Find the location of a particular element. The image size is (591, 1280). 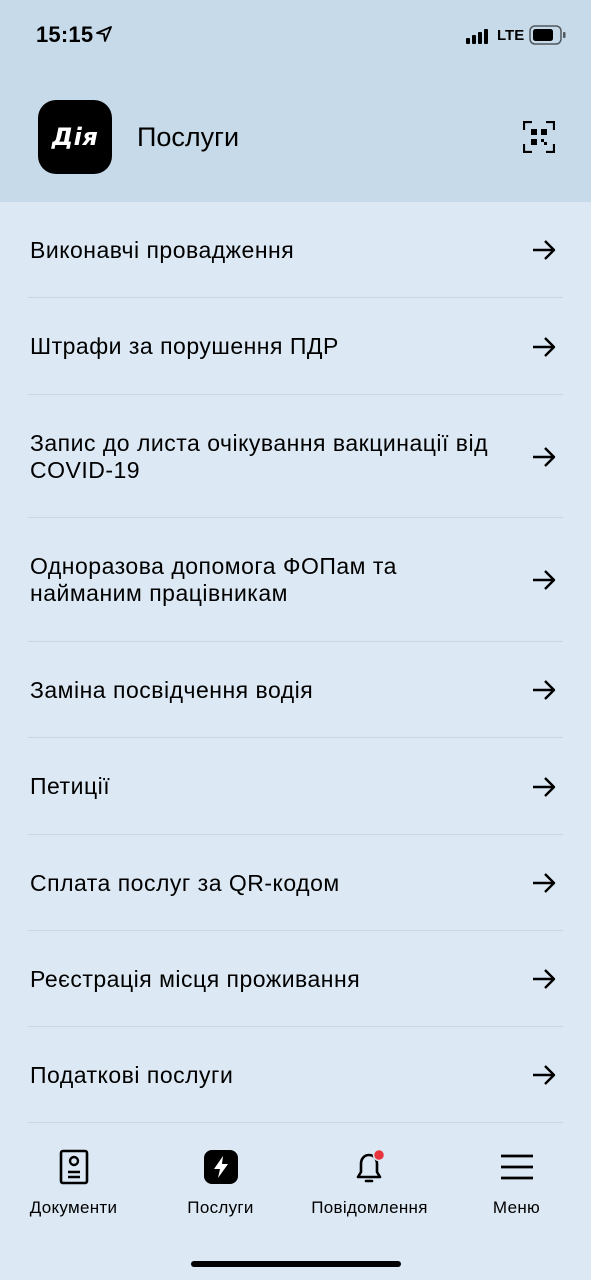

status-bar: 15:15 LTE is located at coordinates (295, 35).